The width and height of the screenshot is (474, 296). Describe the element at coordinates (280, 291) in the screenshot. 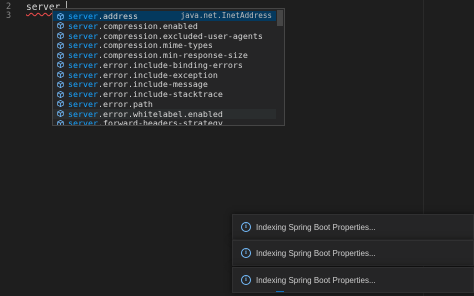

I see `notification-progress` at that location.